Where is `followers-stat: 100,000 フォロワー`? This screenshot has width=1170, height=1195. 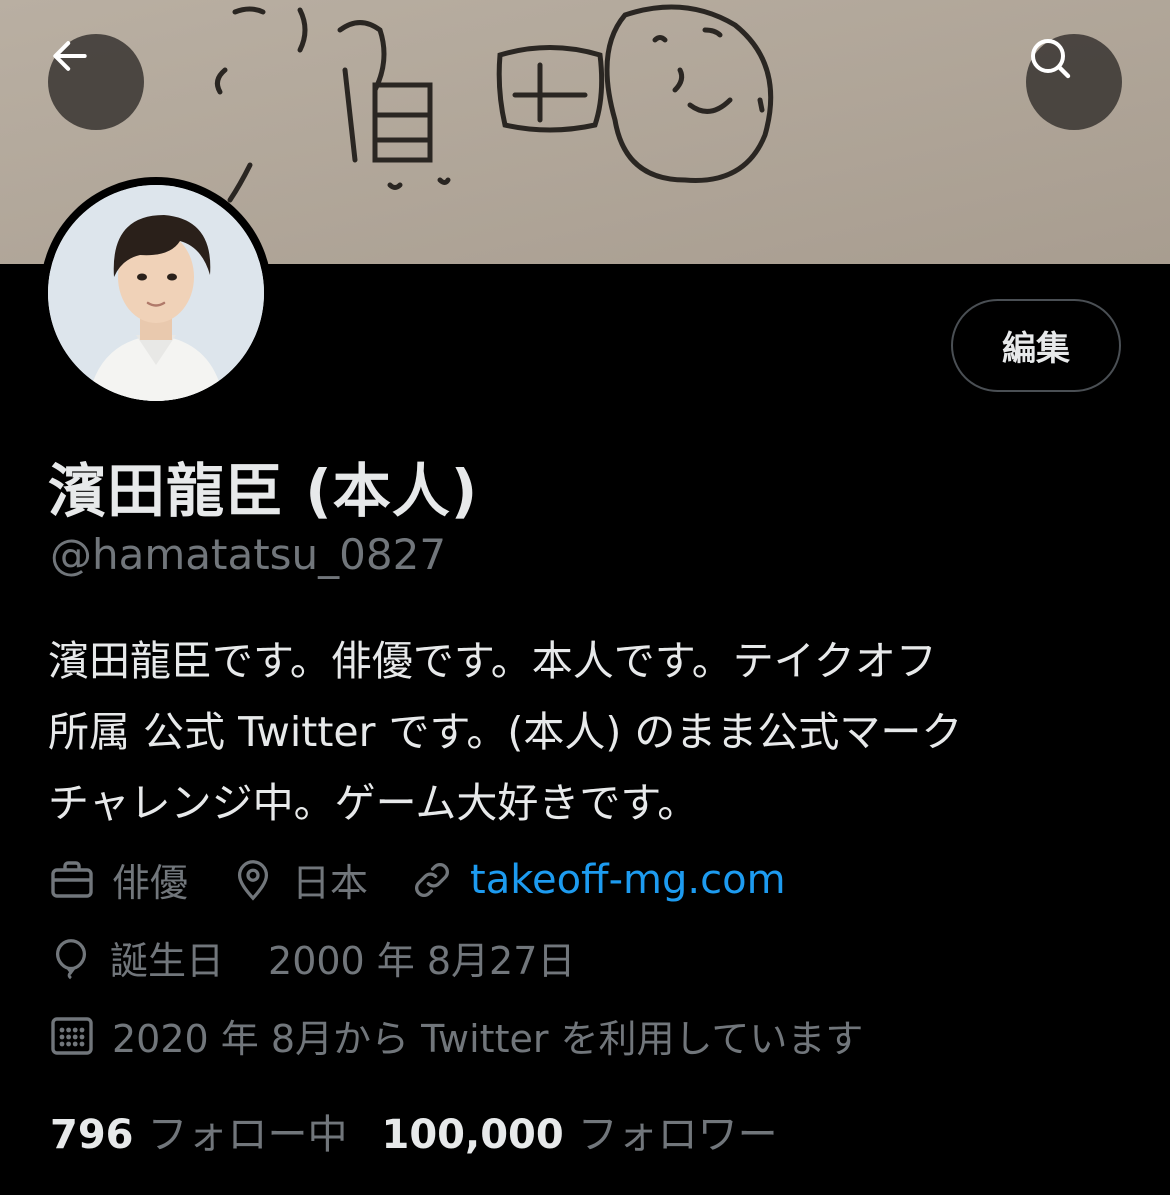
followers-stat: 100,000 フォロワー is located at coordinates (597, 1131).